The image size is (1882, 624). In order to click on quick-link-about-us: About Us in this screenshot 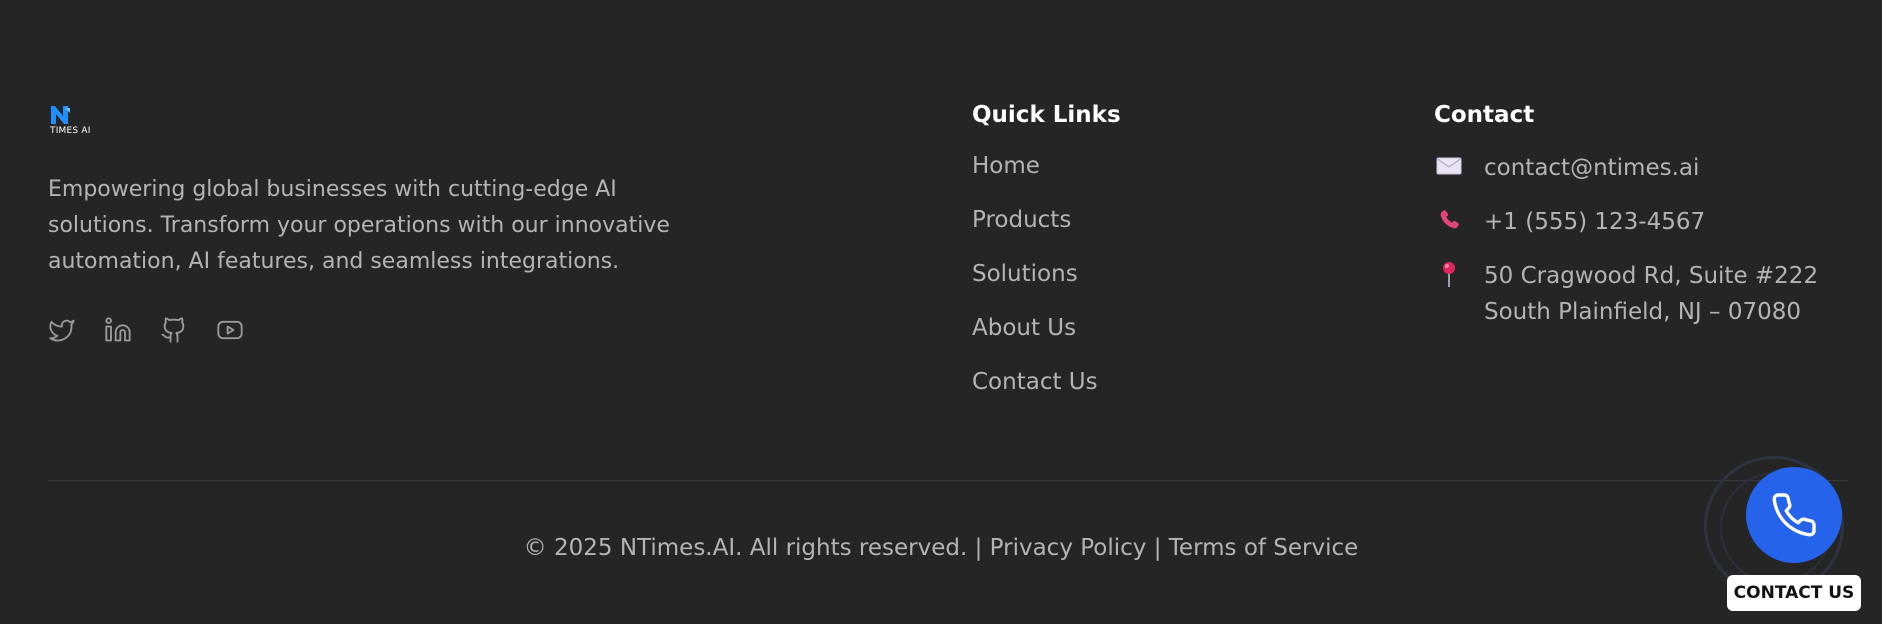, I will do `click(1046, 339)`.